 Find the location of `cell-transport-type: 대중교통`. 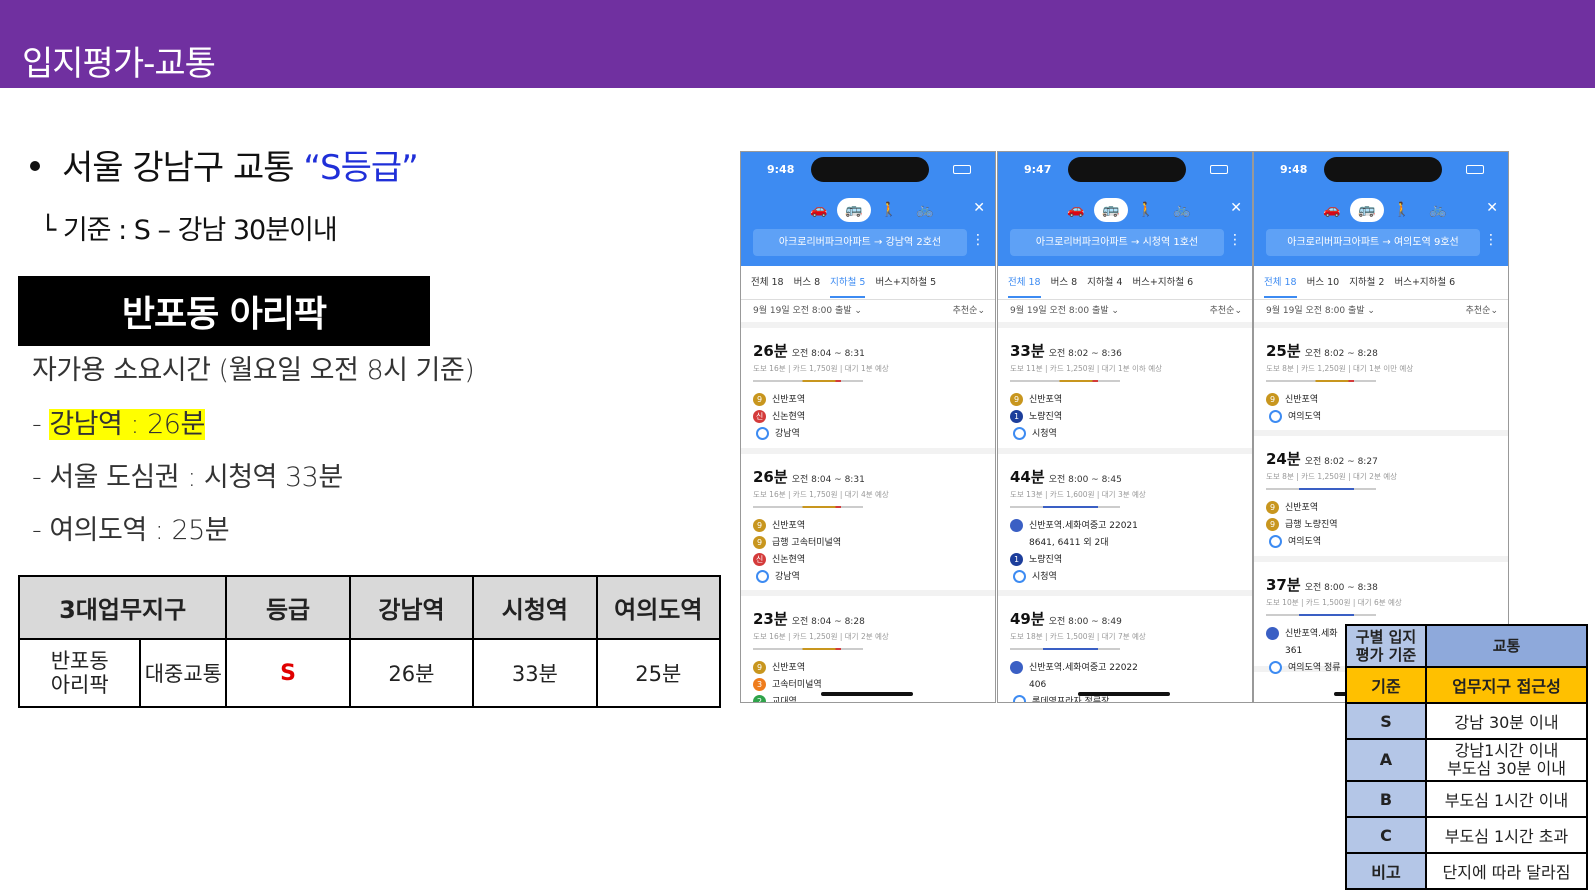

cell-transport-type: 대중교통 is located at coordinates (183, 673).